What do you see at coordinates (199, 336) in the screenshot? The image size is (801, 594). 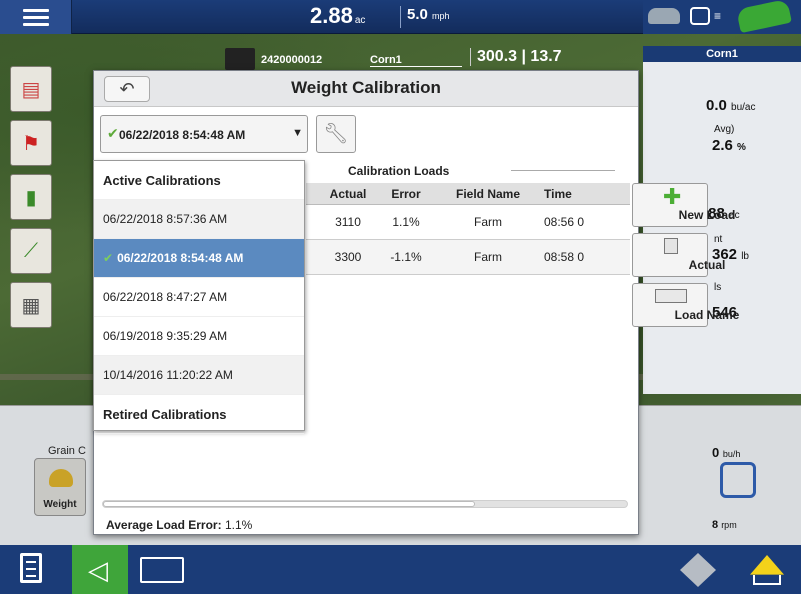 I see `calibration-option: 06/19/2018 9:35:29 AM` at bounding box center [199, 336].